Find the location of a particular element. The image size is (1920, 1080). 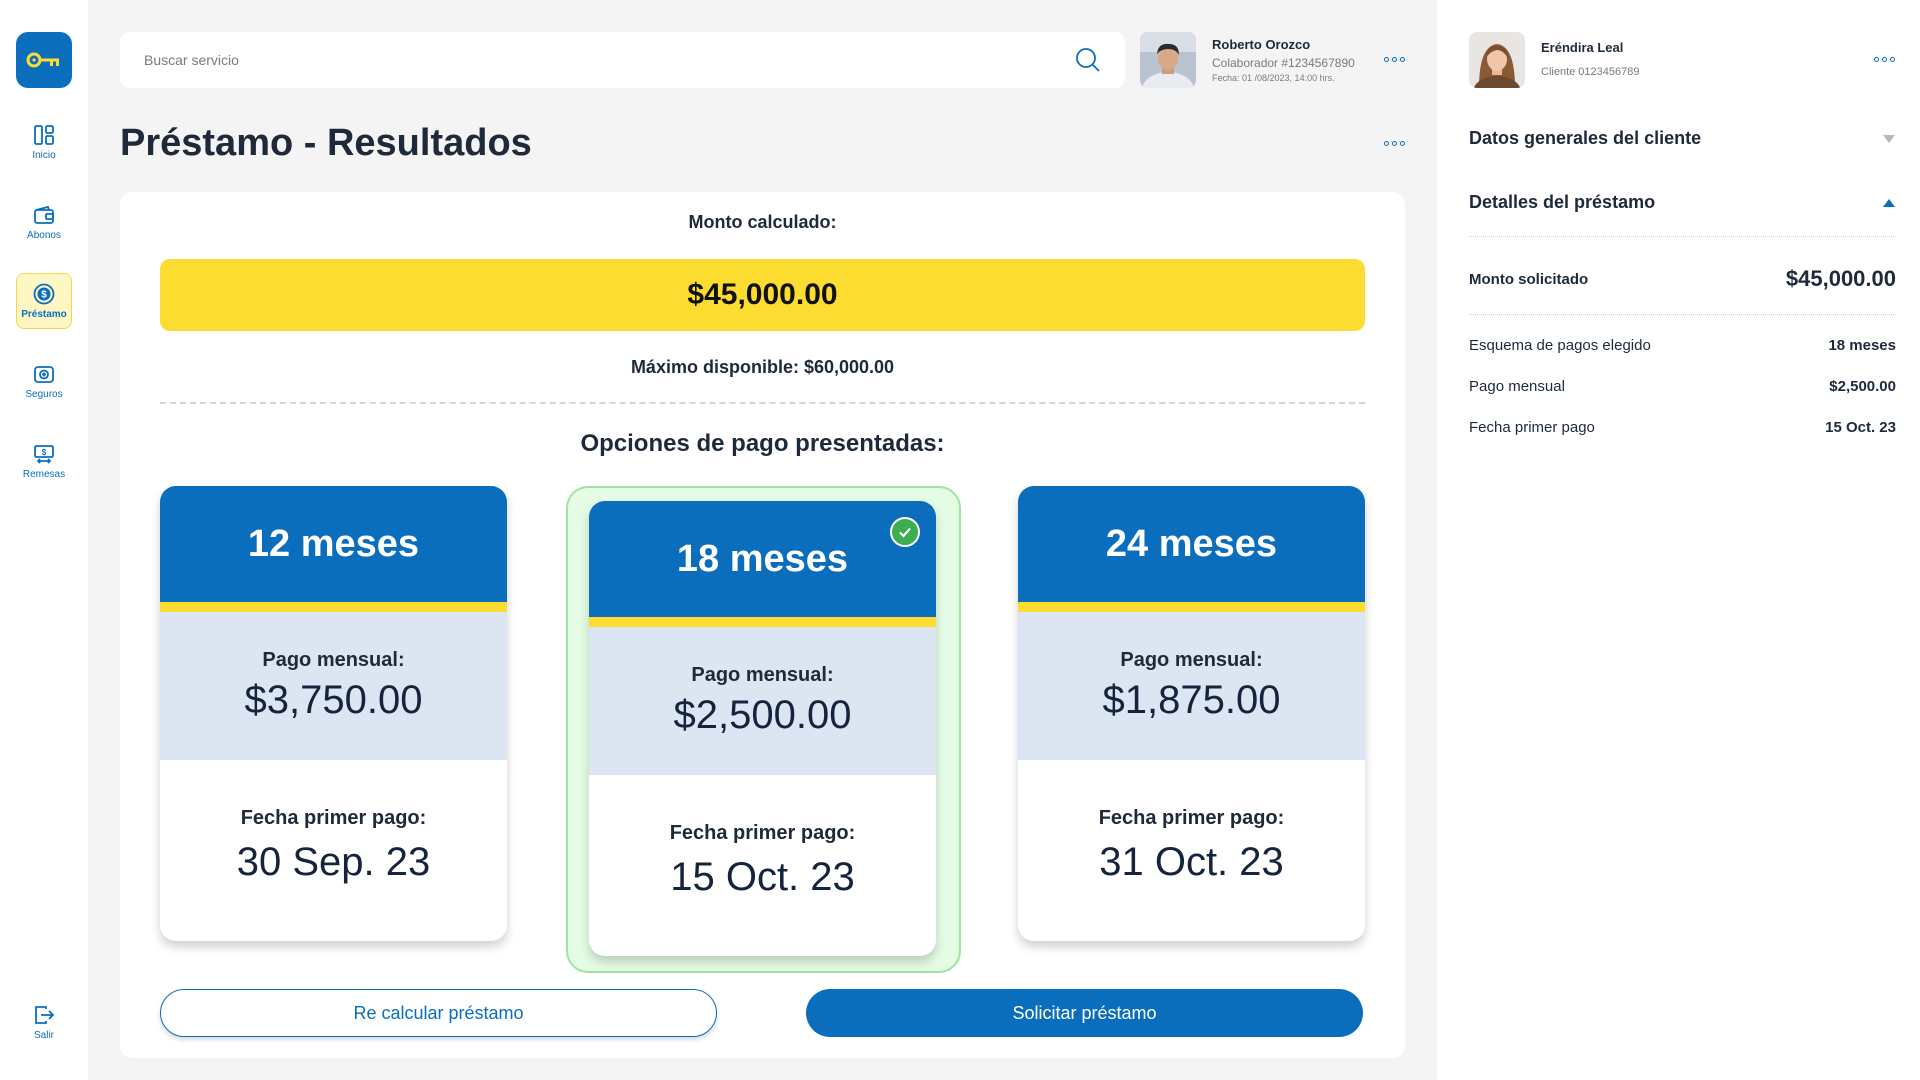

dollar-coin-icon: $ is located at coordinates (44, 293).